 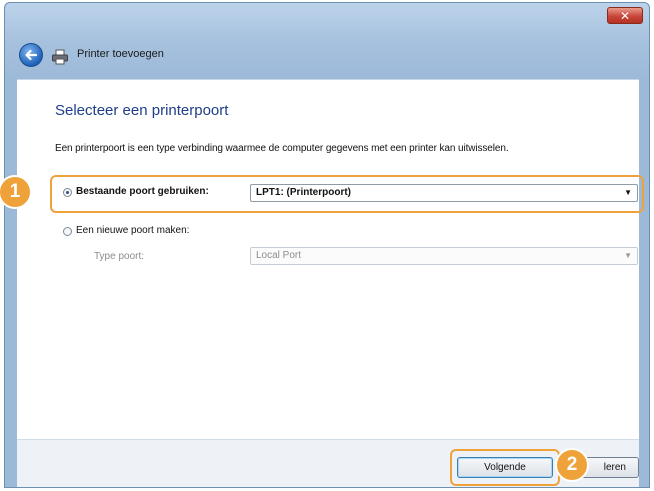 What do you see at coordinates (444, 256) in the screenshot?
I see `port-type-select: Local Port ▼` at bounding box center [444, 256].